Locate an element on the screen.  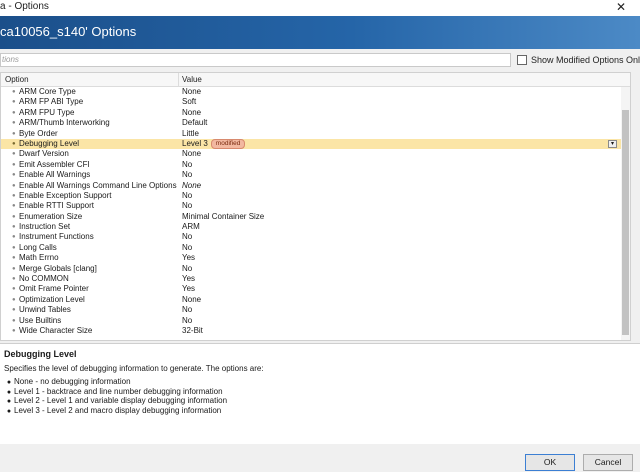
options-title: ca10056_s140' Options is located at coordinates (68, 31).